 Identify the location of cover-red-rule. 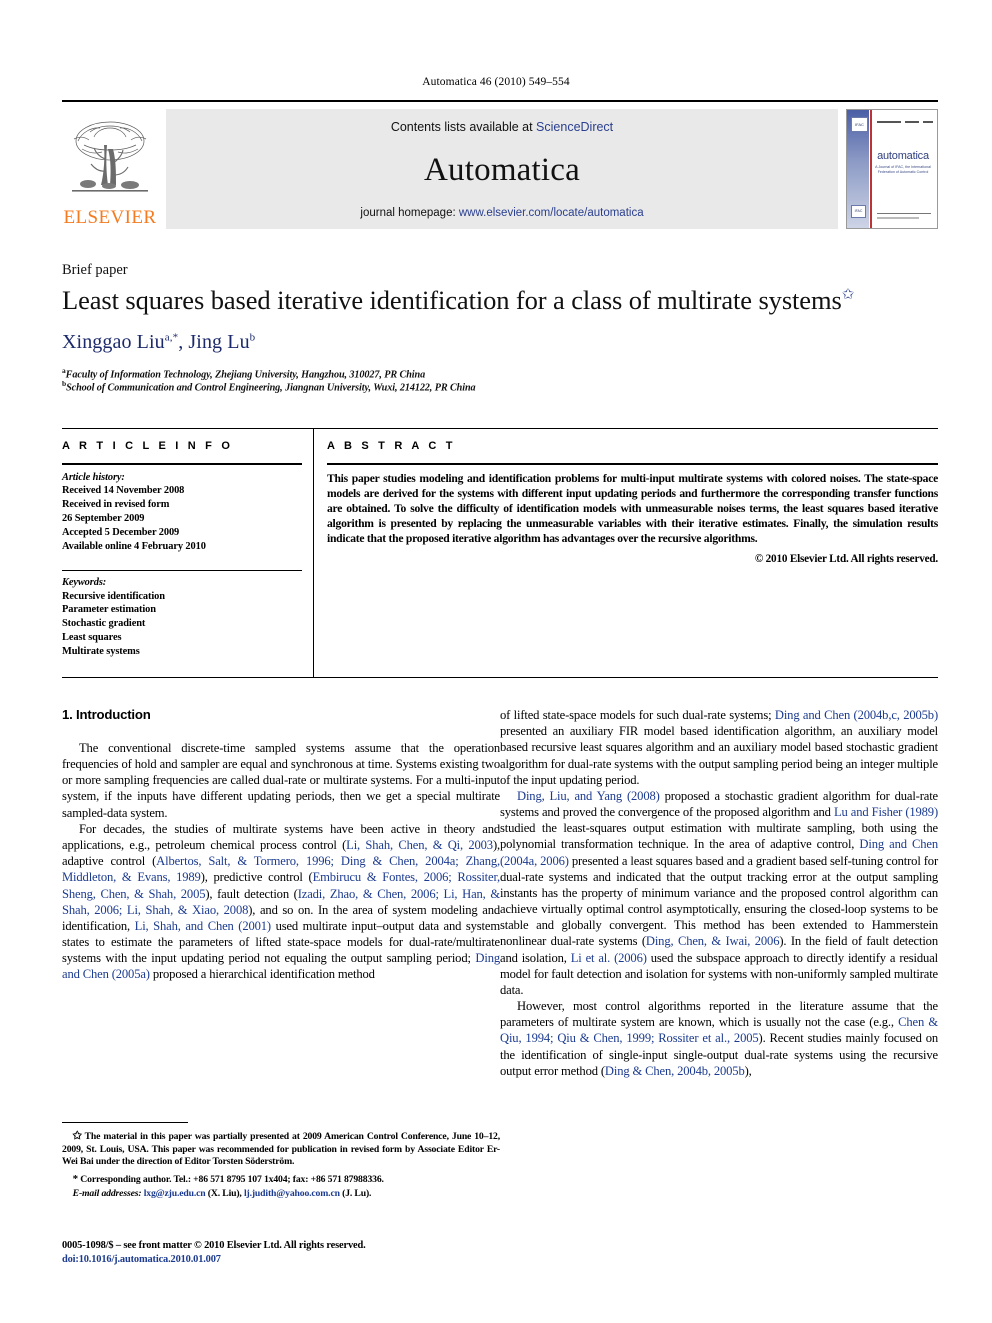
(871, 169).